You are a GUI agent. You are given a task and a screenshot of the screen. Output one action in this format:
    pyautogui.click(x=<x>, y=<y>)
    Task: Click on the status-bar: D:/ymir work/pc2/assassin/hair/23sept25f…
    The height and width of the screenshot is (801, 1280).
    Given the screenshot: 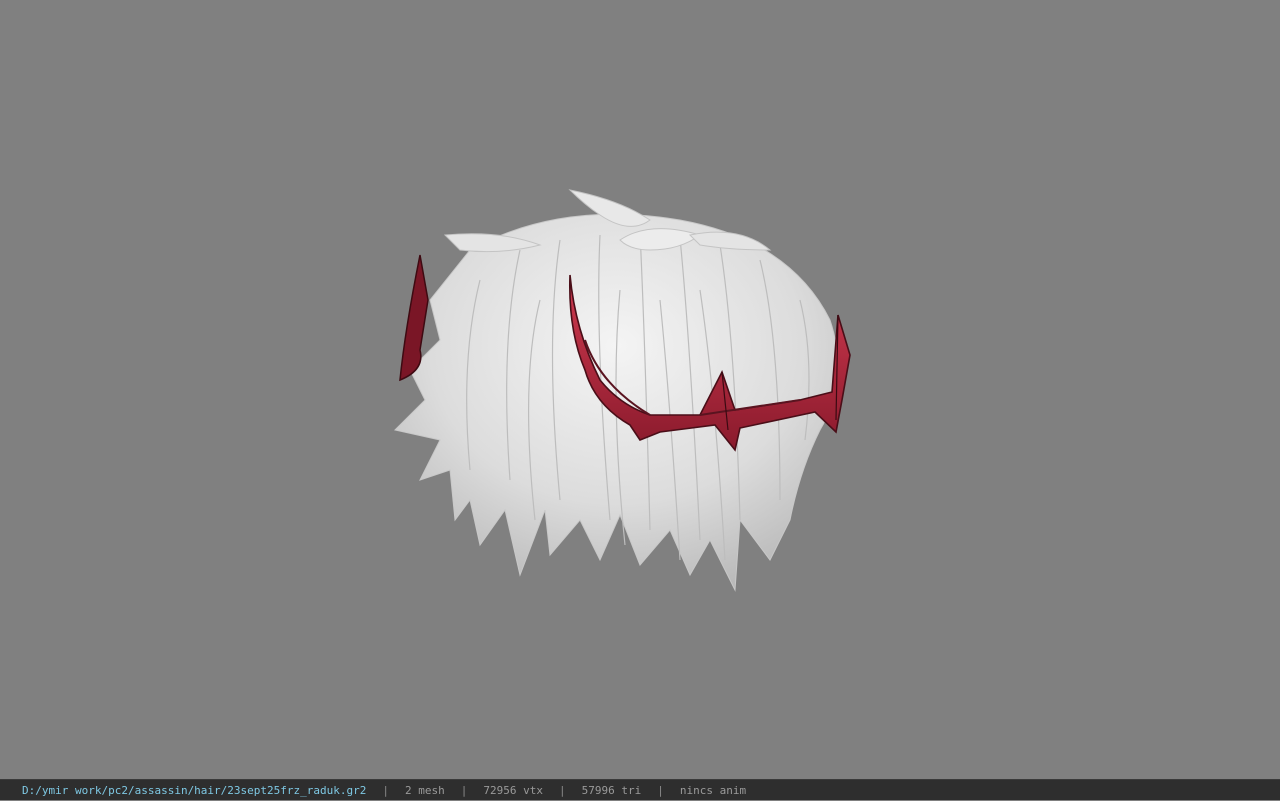 What is the action you would take?
    pyautogui.click(x=640, y=789)
    